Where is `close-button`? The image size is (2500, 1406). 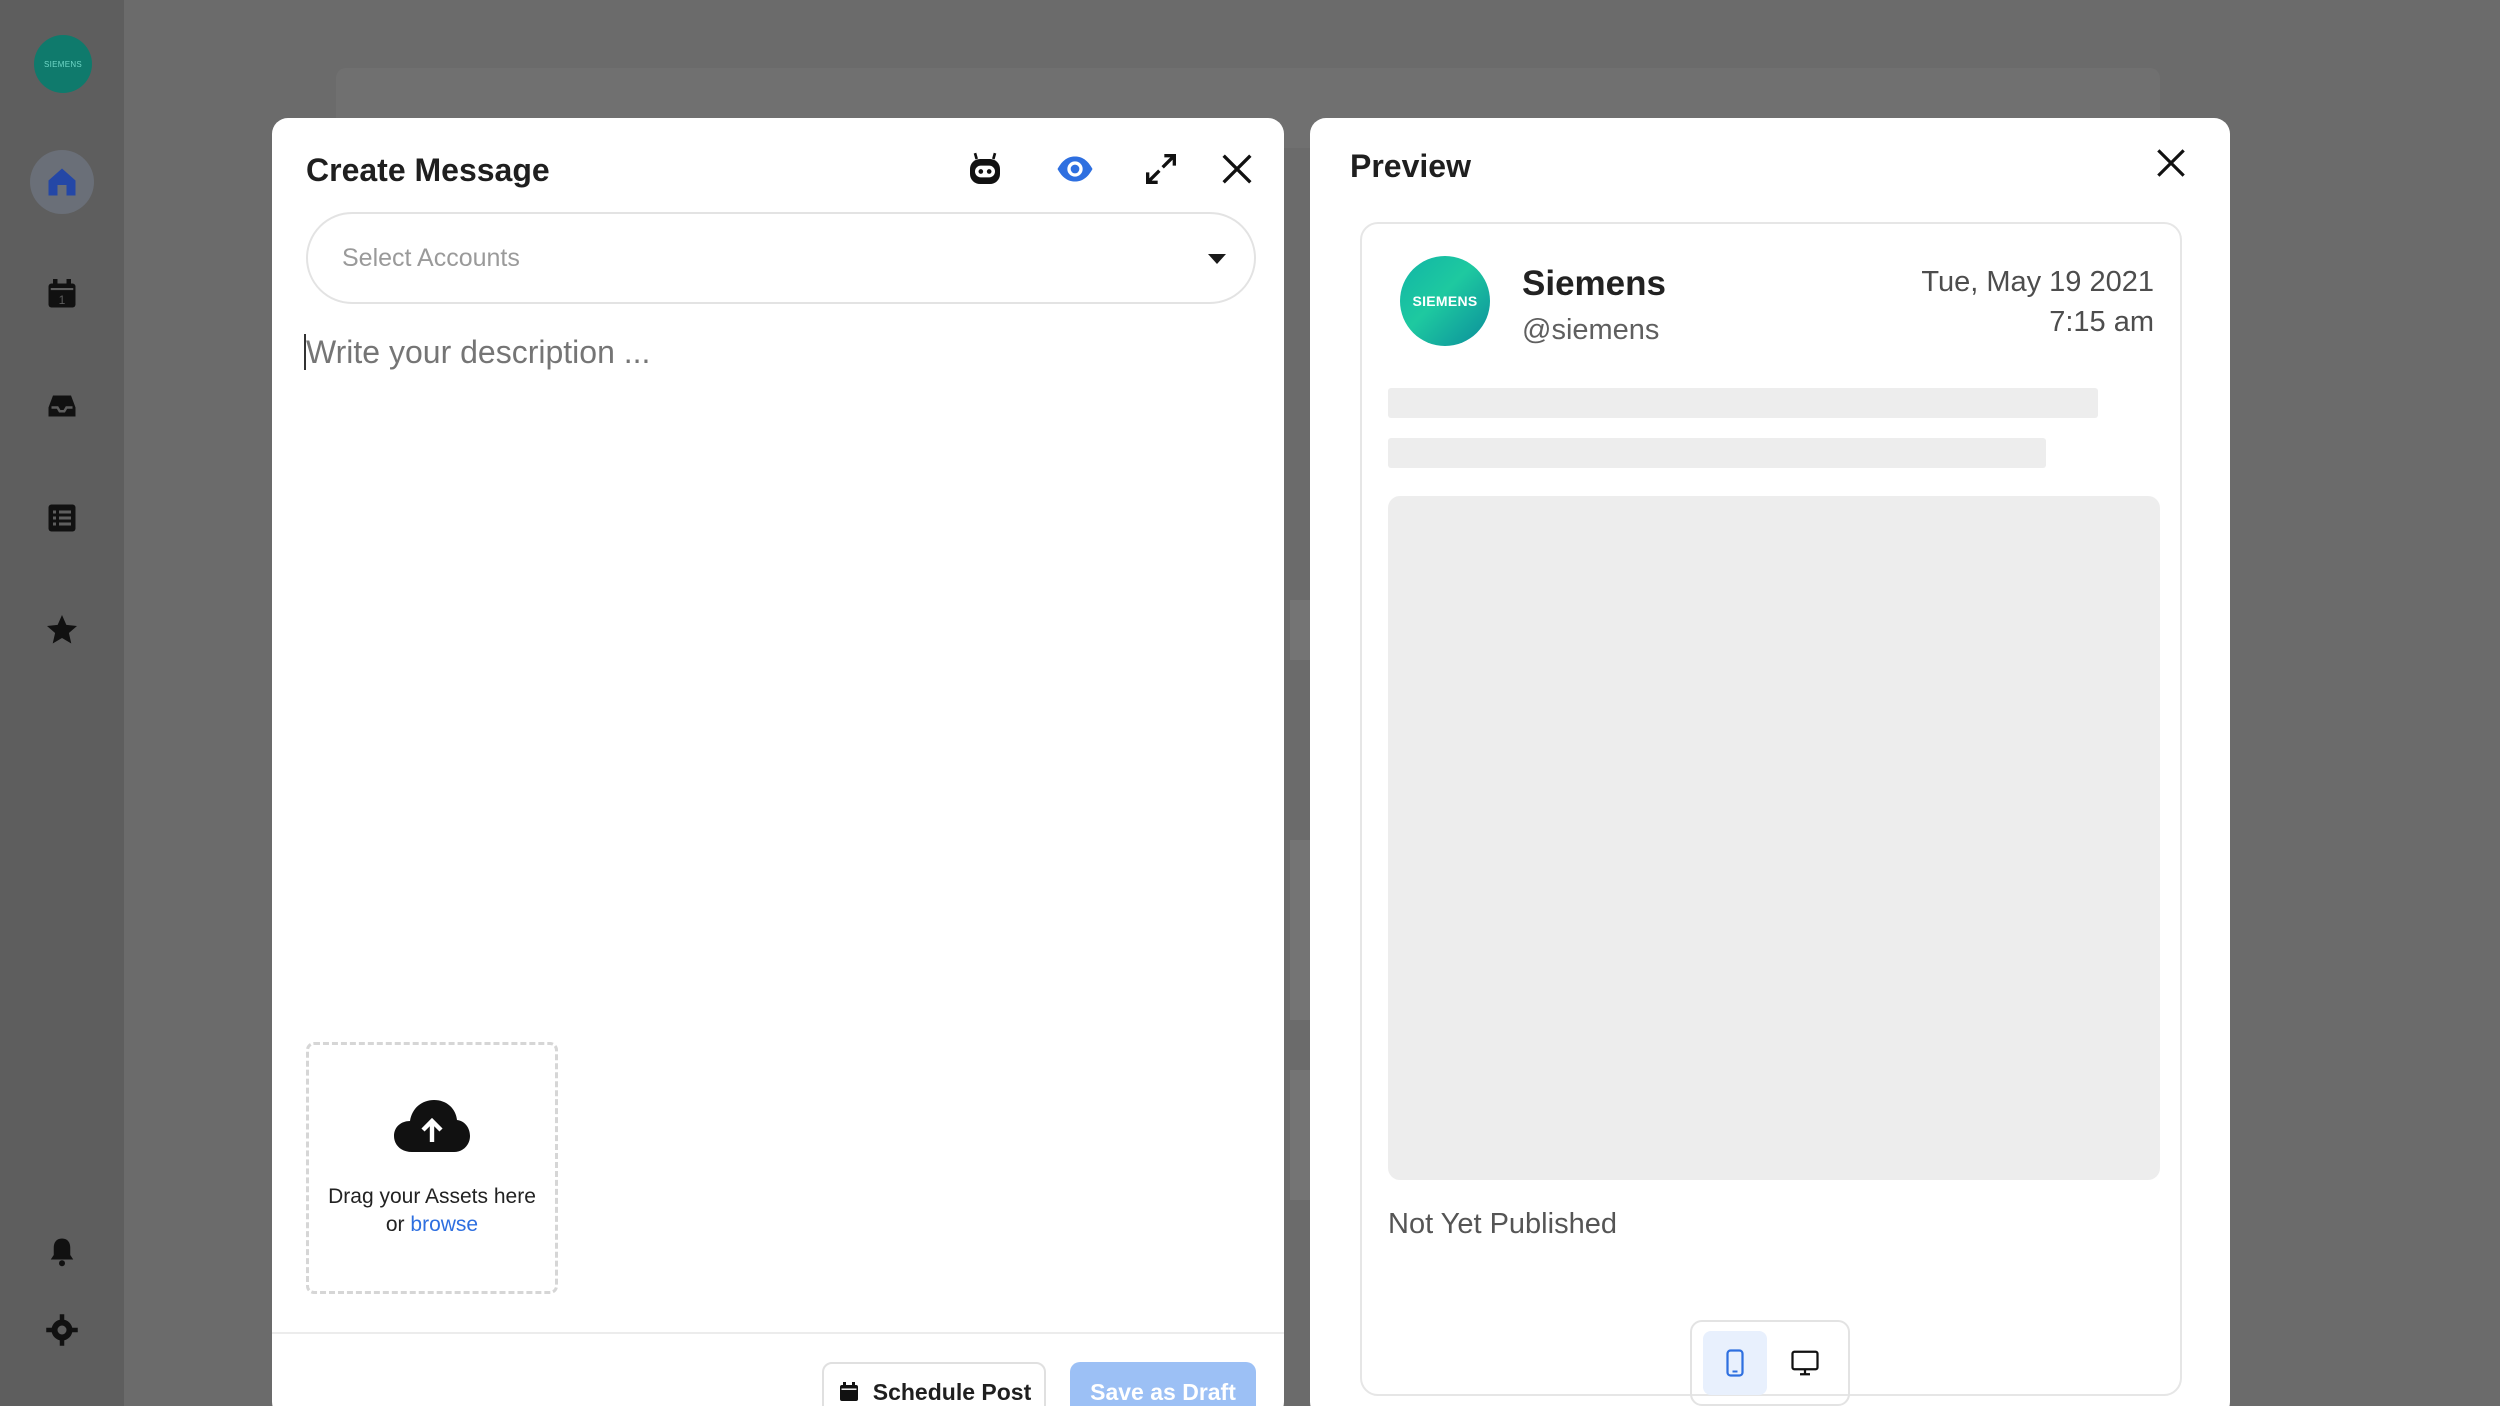
close-button is located at coordinates (1237, 169).